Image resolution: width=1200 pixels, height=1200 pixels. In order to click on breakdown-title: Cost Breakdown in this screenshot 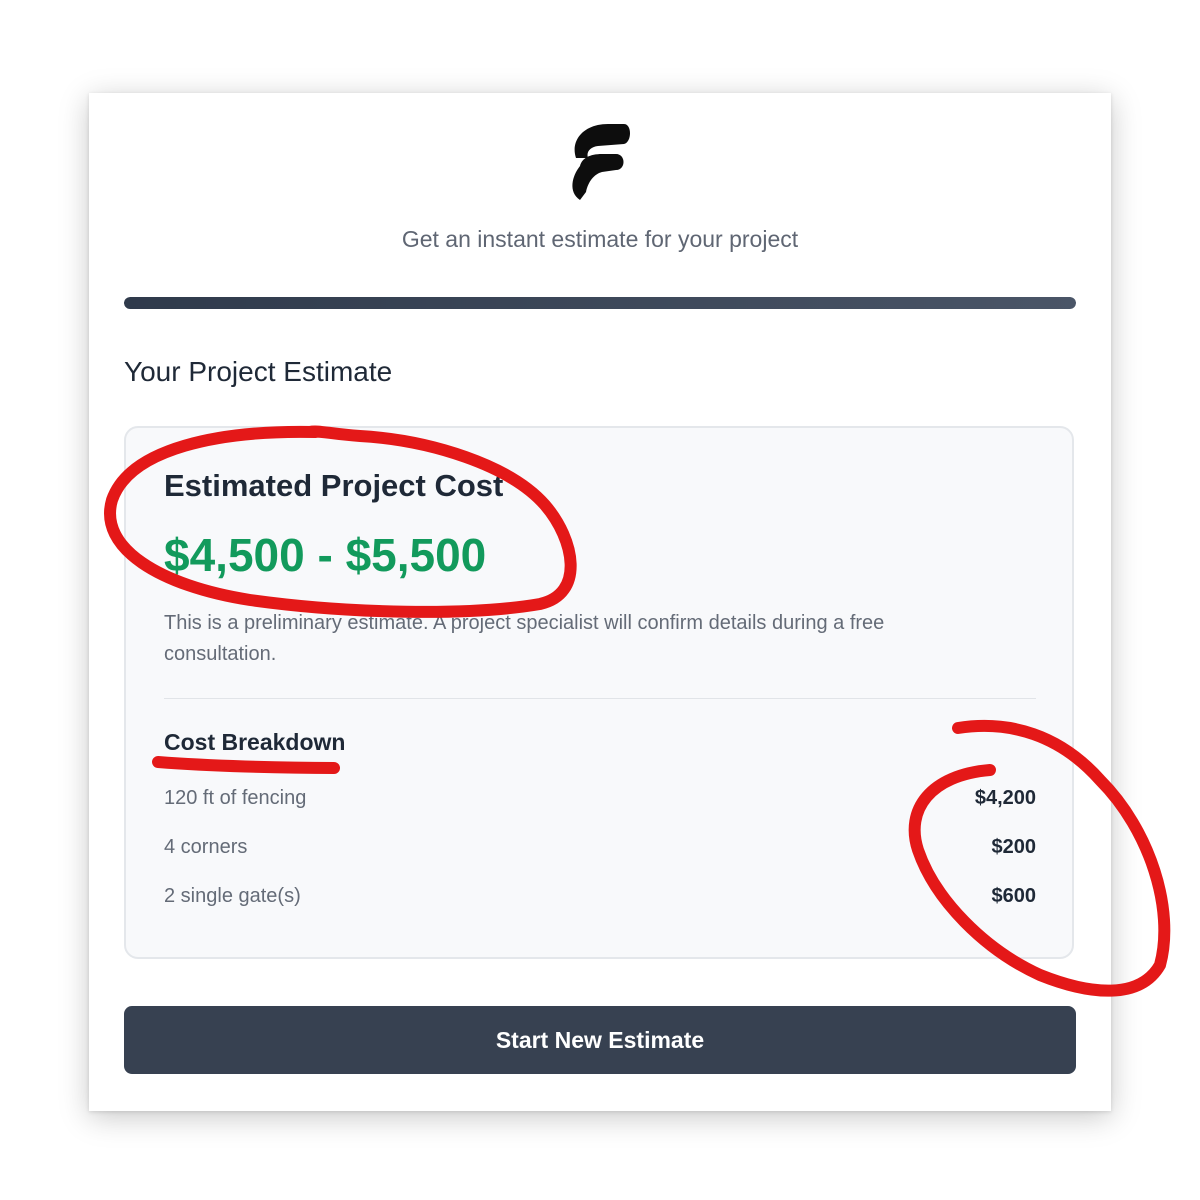, I will do `click(255, 742)`.